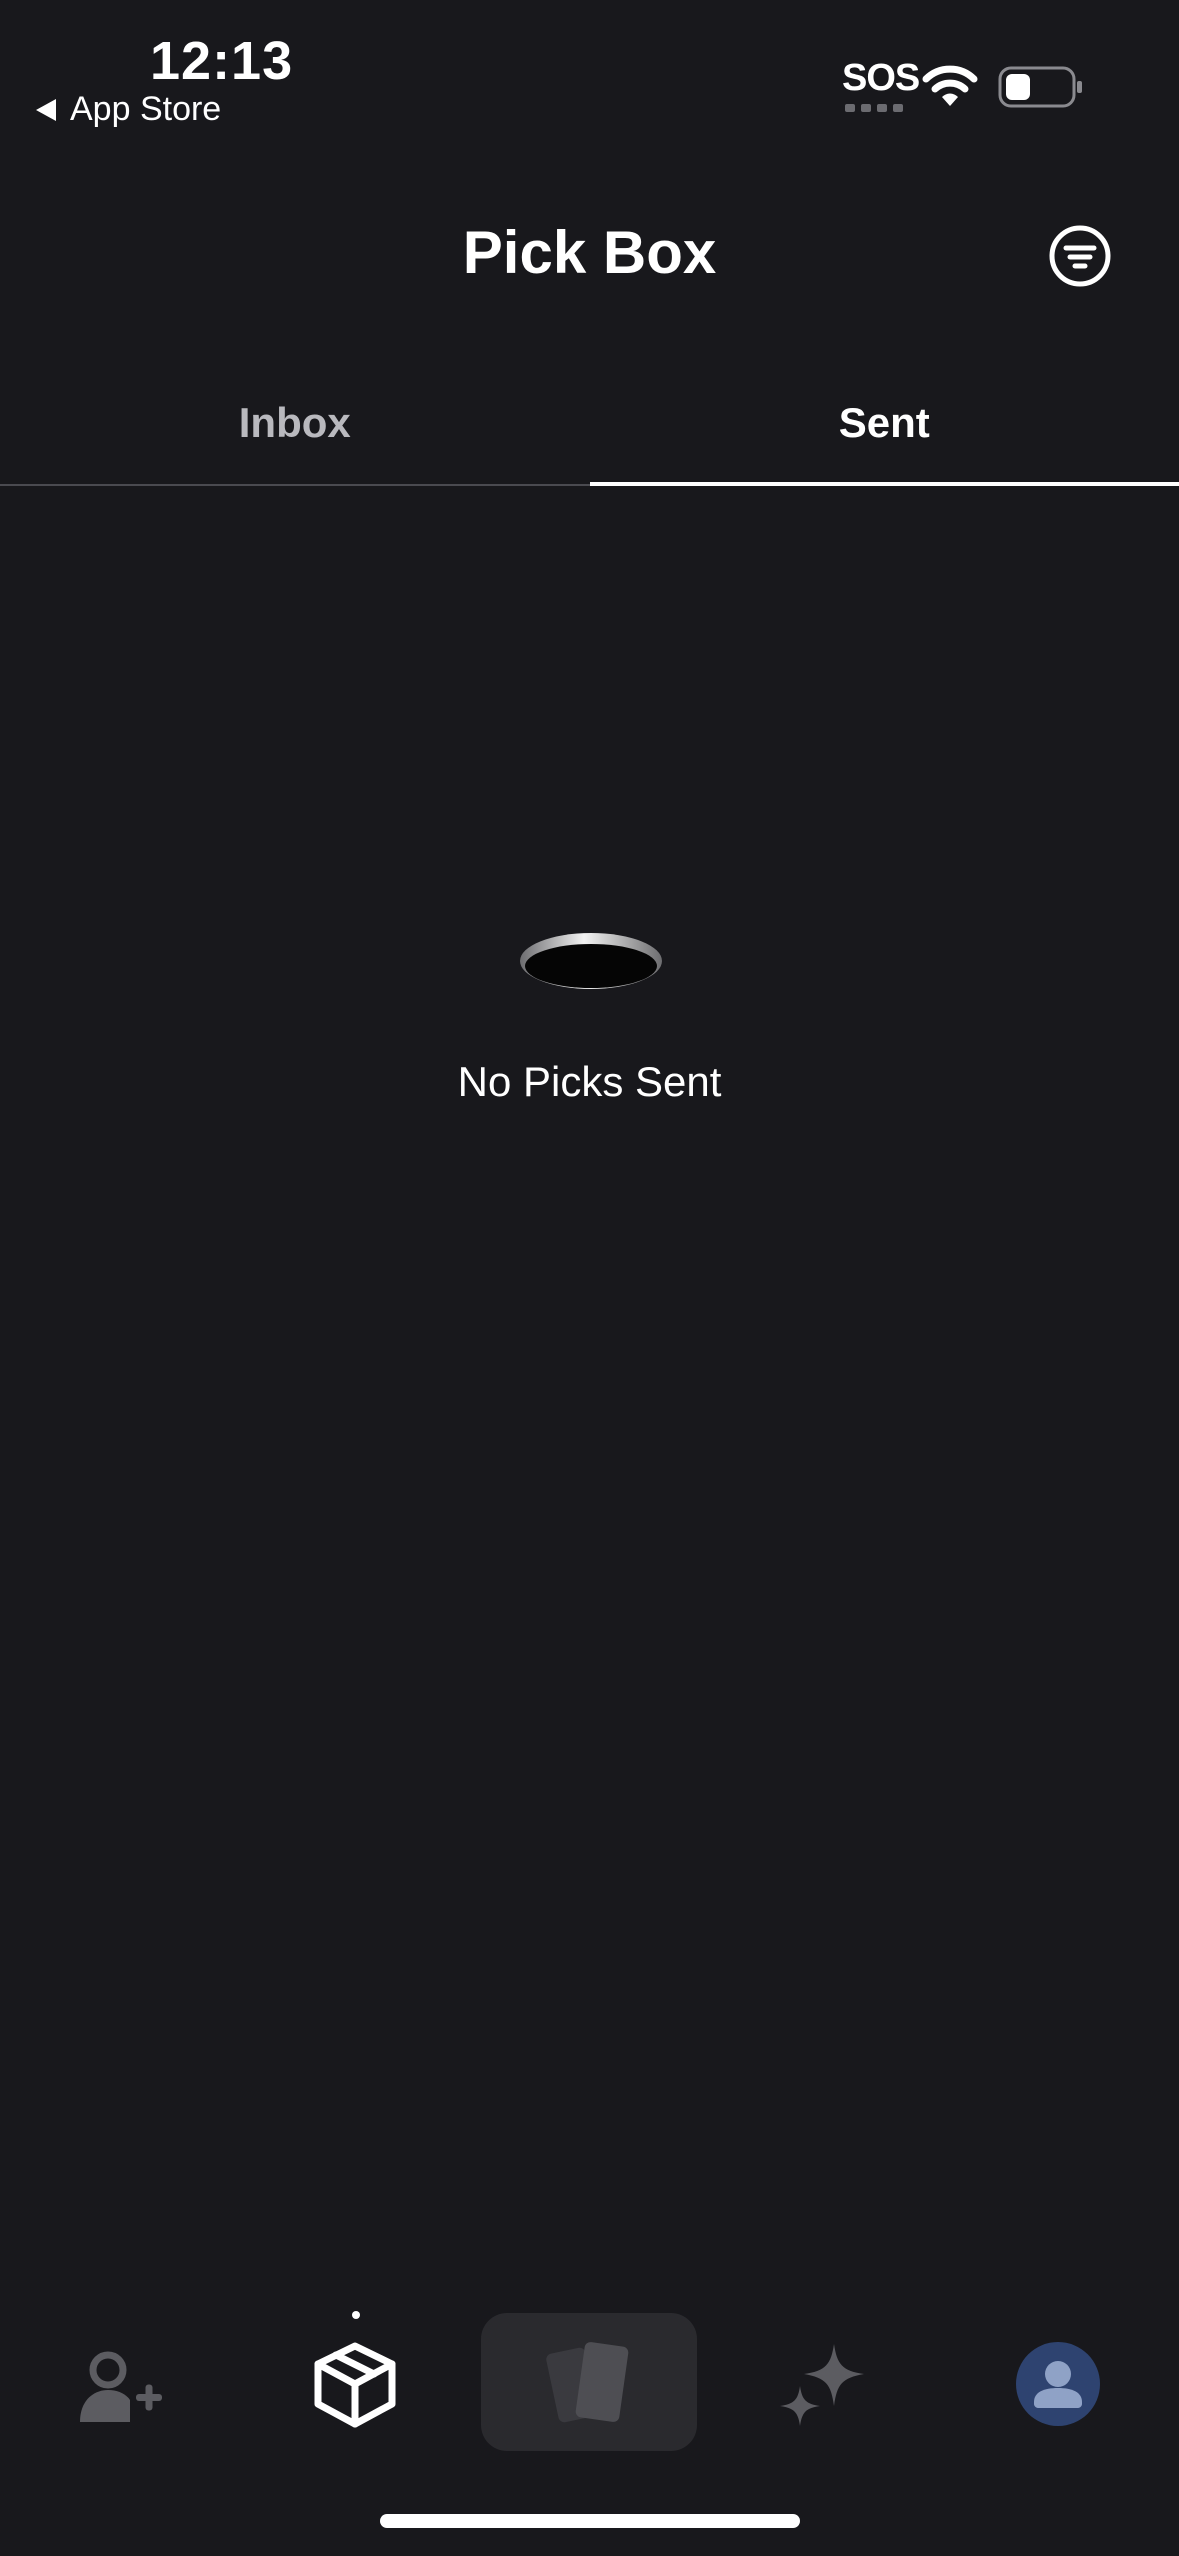 This screenshot has height=2556, width=1179. I want to click on add-friend-icon, so click(121, 2386).